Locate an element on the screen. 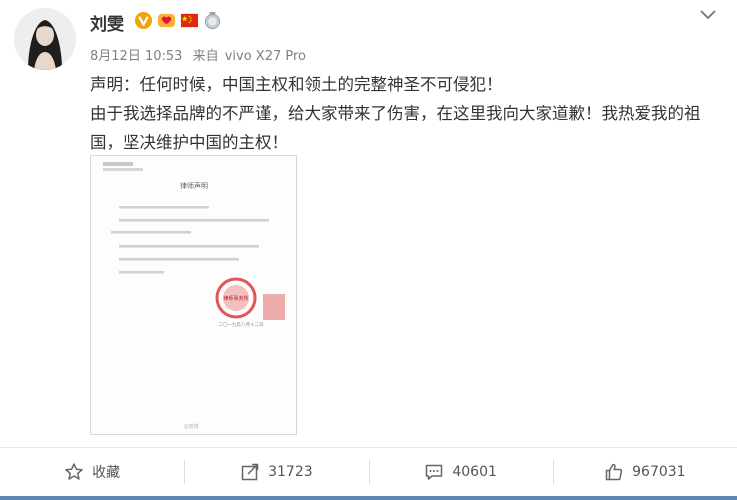 This screenshot has height=500, width=737. comment-icon is located at coordinates (434, 472).